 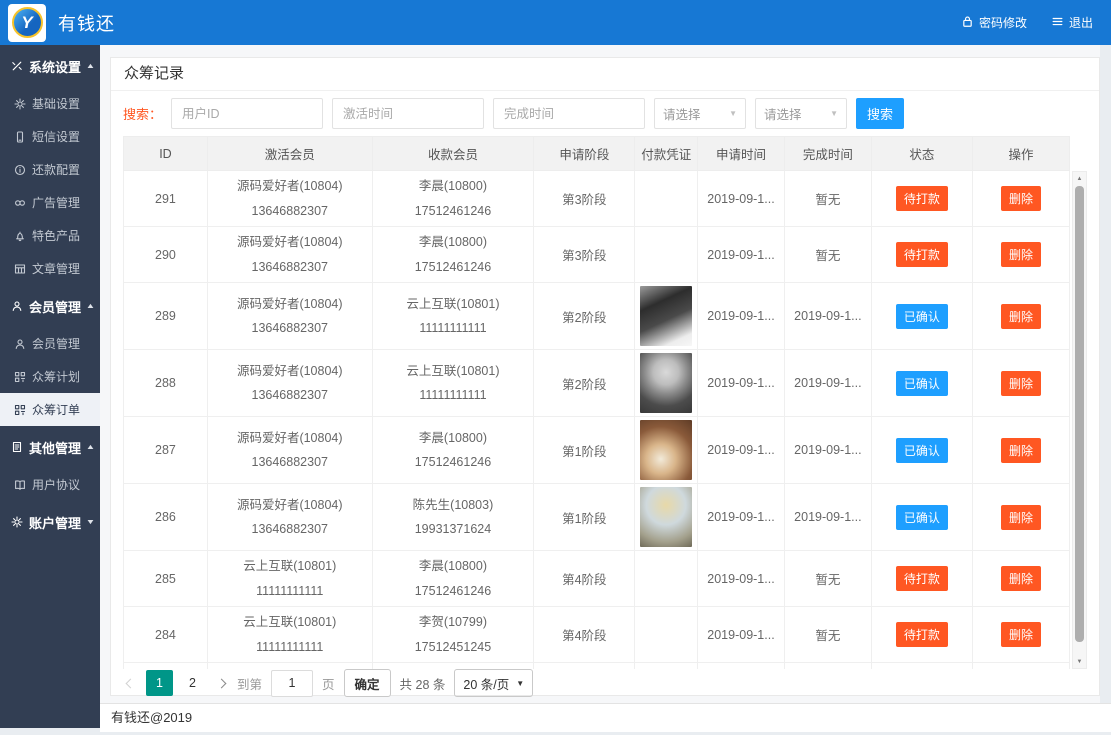 I want to click on footer-text: 有钱还@2019, so click(x=152, y=717).